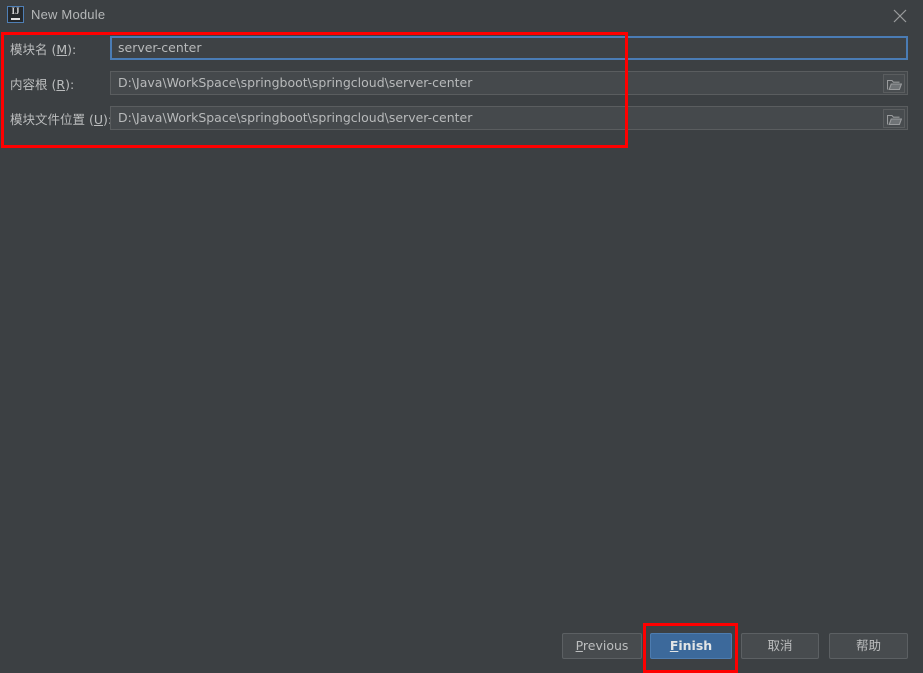 This screenshot has height=673, width=923. I want to click on intellij-idea-icon: IJ, so click(15, 14).